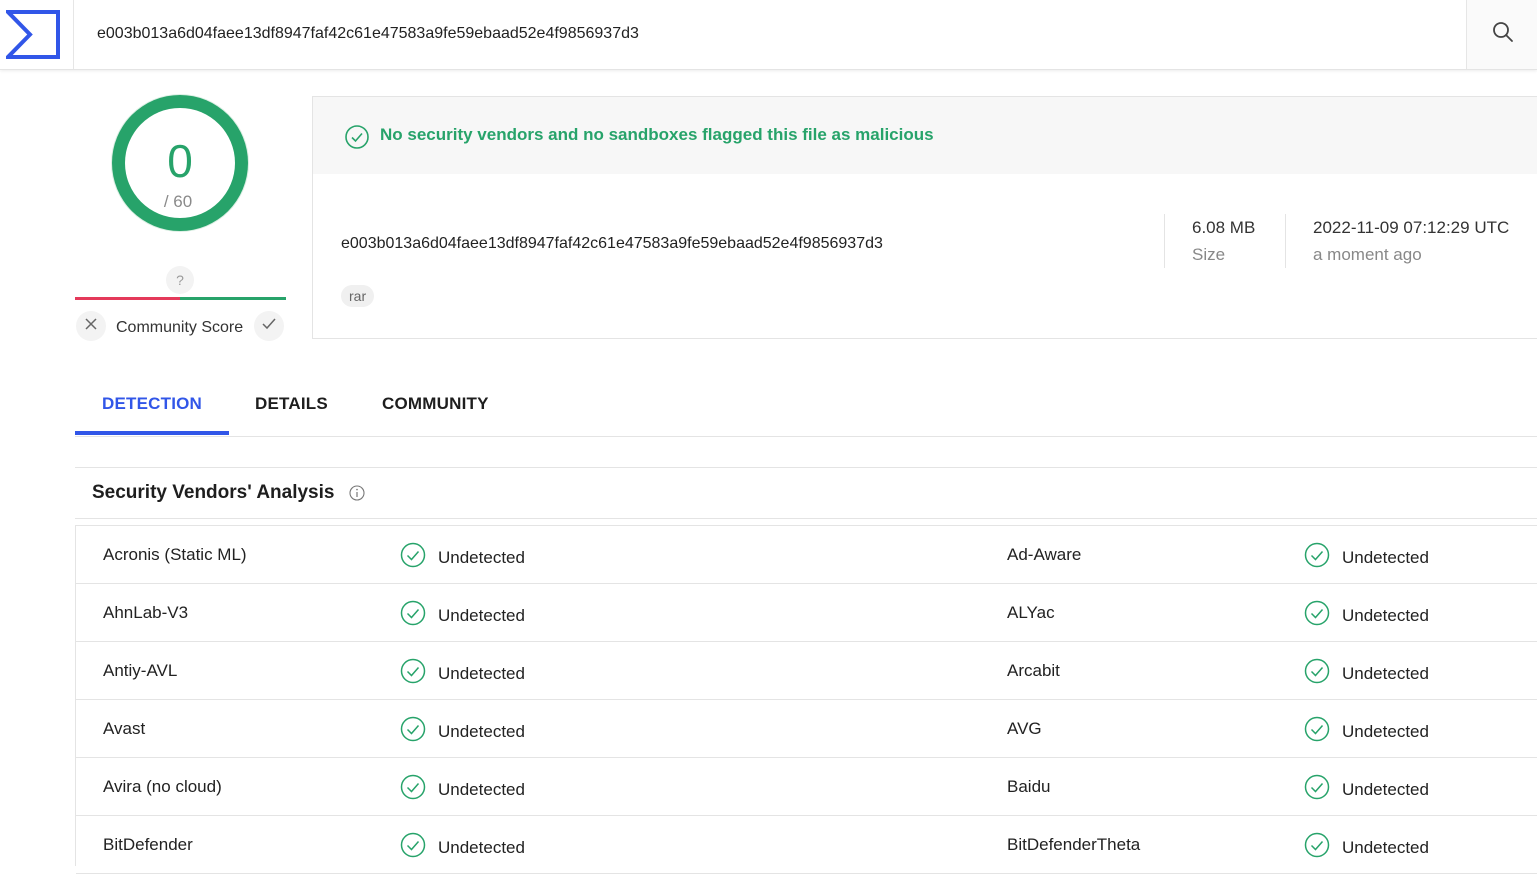 The height and width of the screenshot is (874, 1537). I want to click on vendor-name: Antiy-AVL, so click(140, 670).